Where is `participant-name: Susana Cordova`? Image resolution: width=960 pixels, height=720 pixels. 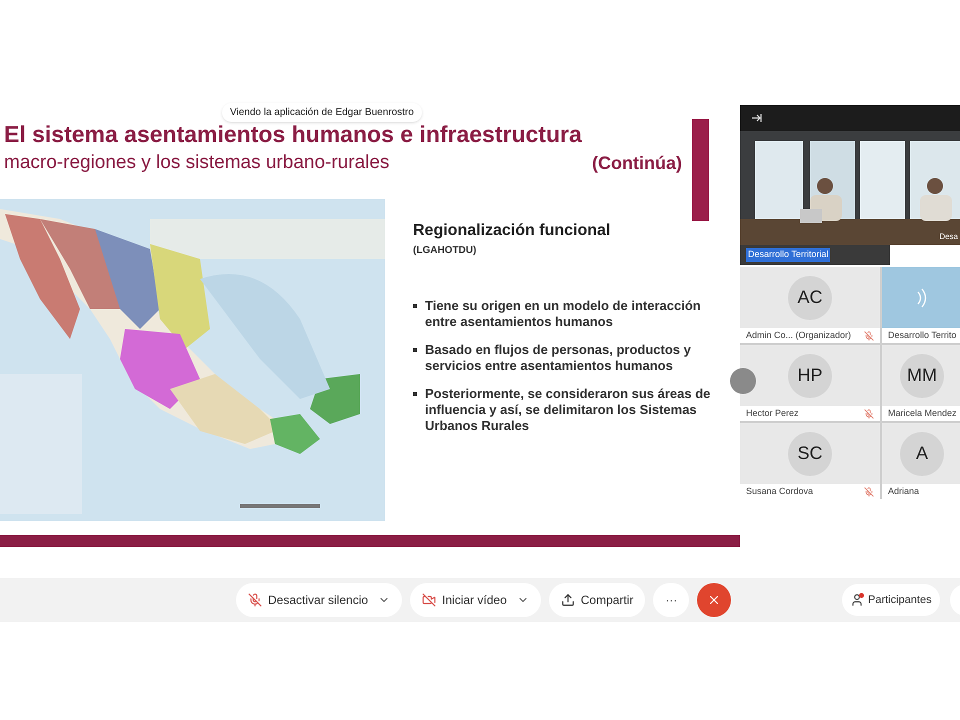 participant-name: Susana Cordova is located at coordinates (780, 491).